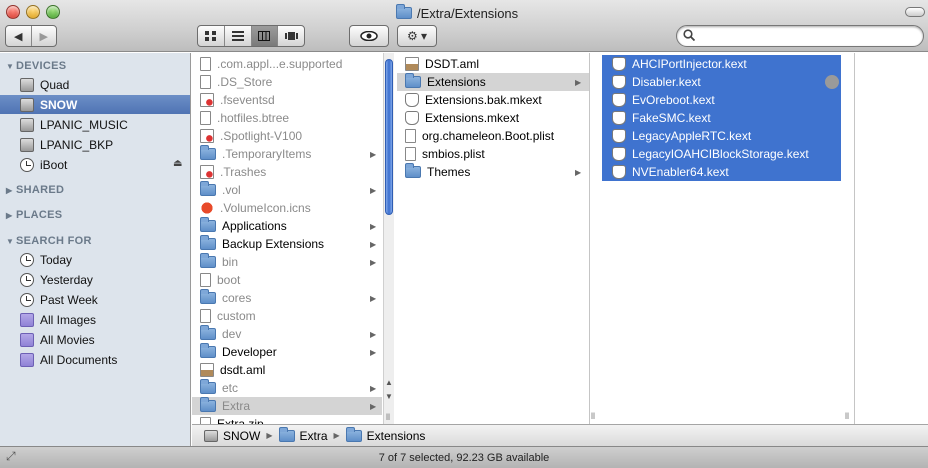 The height and width of the screenshot is (468, 928). I want to click on list-item: Extra ▶, so click(287, 406).